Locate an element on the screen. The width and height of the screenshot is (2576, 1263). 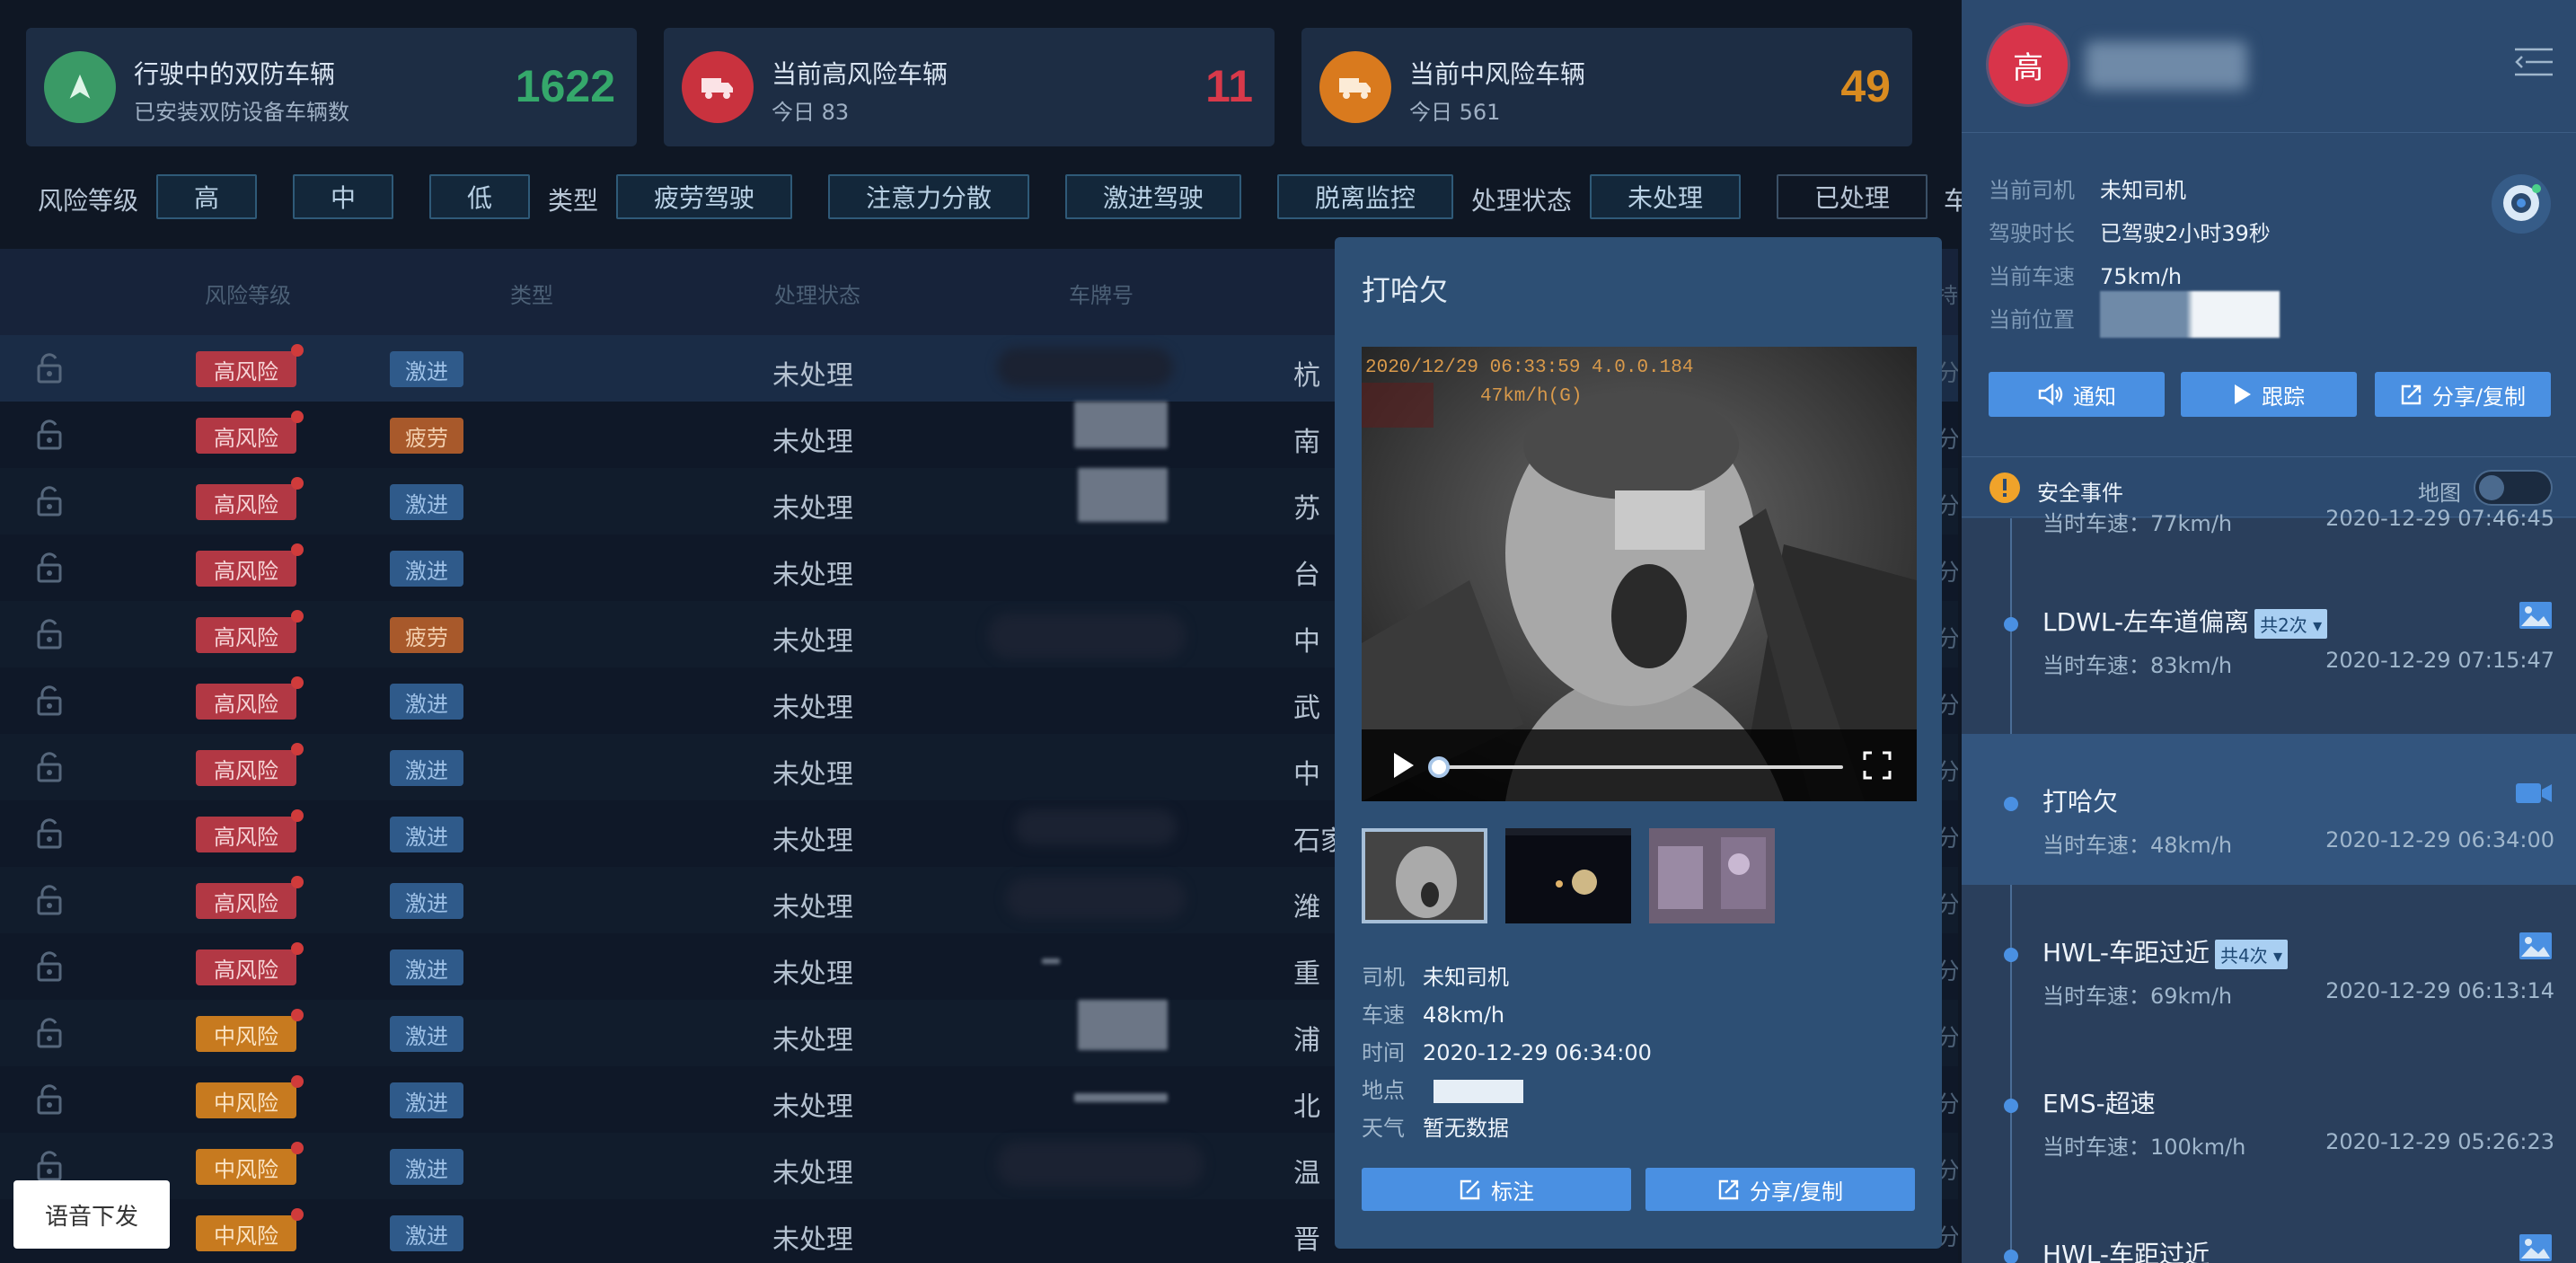
map-toggle is located at coordinates (2513, 488).